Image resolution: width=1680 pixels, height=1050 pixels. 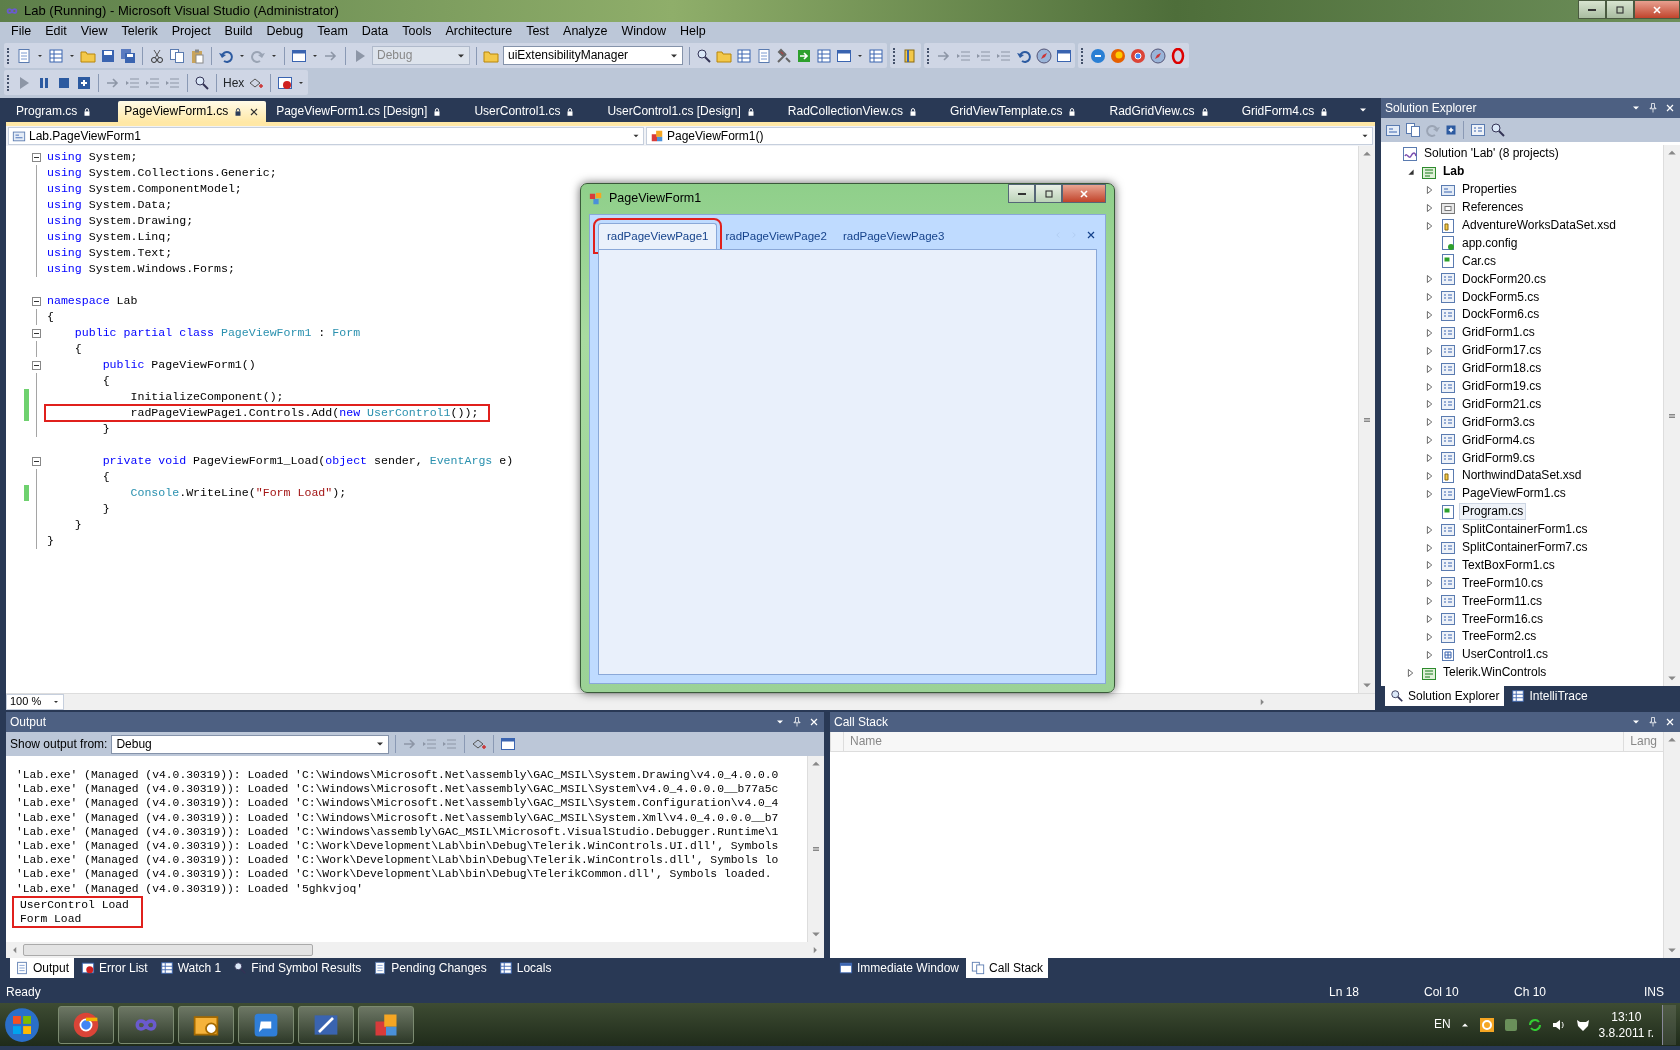 I want to click on panel-tab: Call Stack, so click(x=1007, y=968).